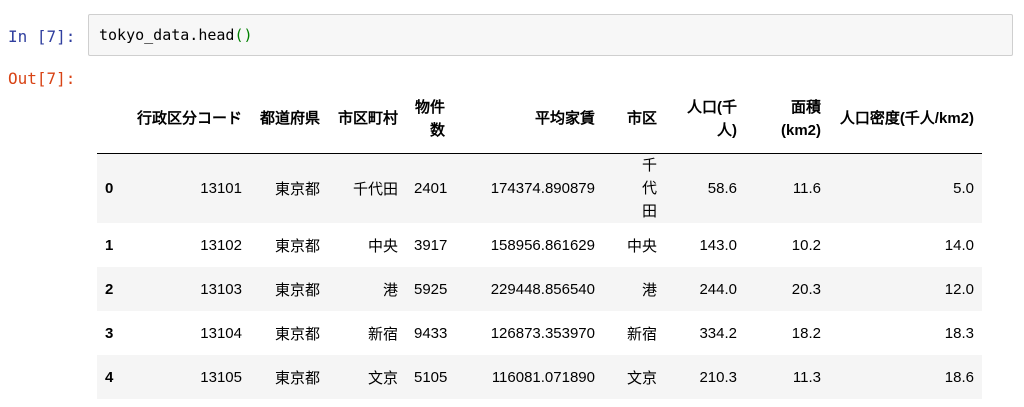 This screenshot has height=407, width=1024. Describe the element at coordinates (221, 289) in the screenshot. I see `cell: 13103` at that location.